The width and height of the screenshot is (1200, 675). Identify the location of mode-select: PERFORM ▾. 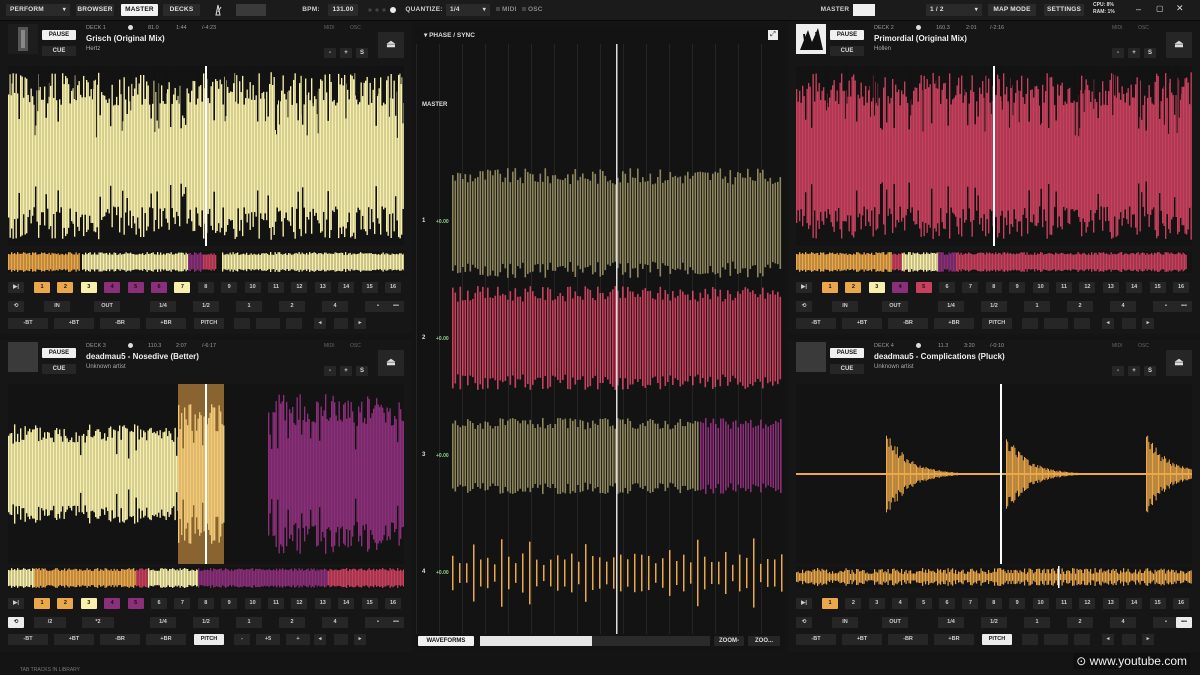
(38, 10).